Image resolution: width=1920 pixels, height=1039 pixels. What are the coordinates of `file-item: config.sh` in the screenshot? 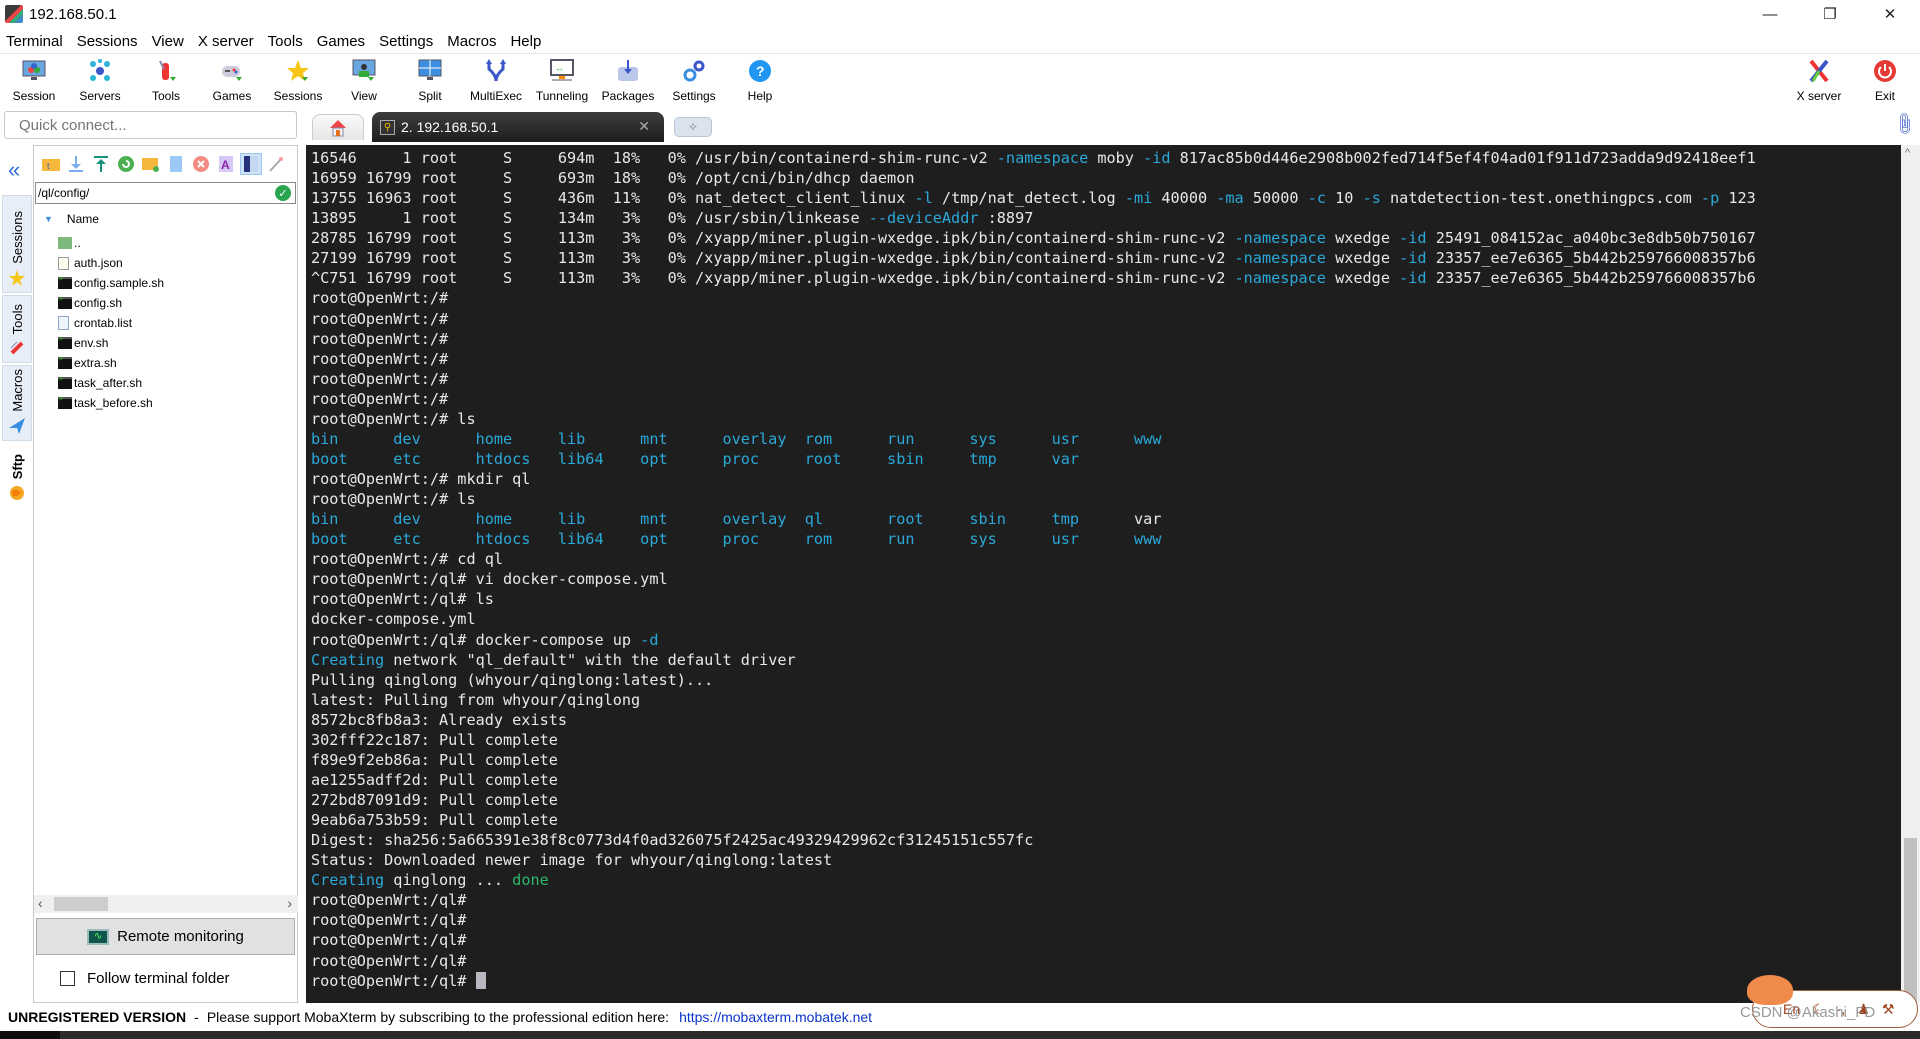 It's located at (111, 303).